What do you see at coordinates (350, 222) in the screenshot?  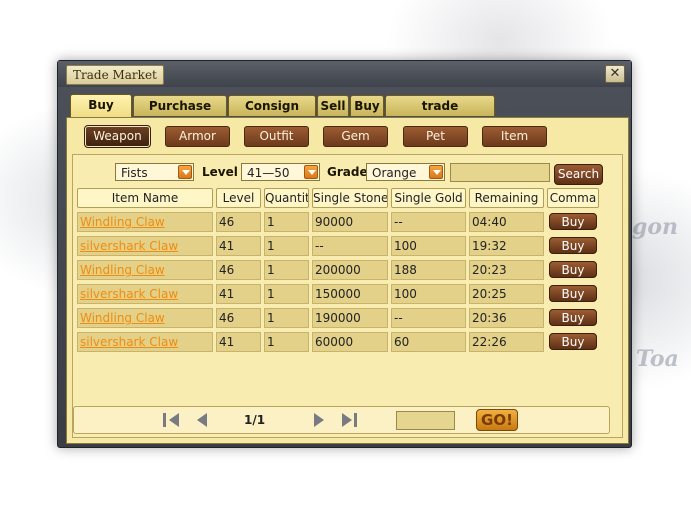 I see `cell-single-stone: 90000` at bounding box center [350, 222].